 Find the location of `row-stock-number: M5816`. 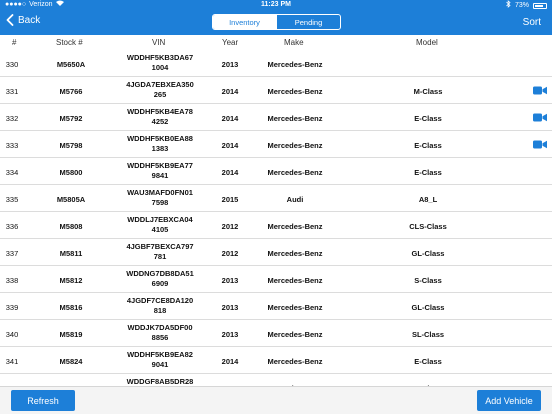

row-stock-number: M5816 is located at coordinates (71, 307).